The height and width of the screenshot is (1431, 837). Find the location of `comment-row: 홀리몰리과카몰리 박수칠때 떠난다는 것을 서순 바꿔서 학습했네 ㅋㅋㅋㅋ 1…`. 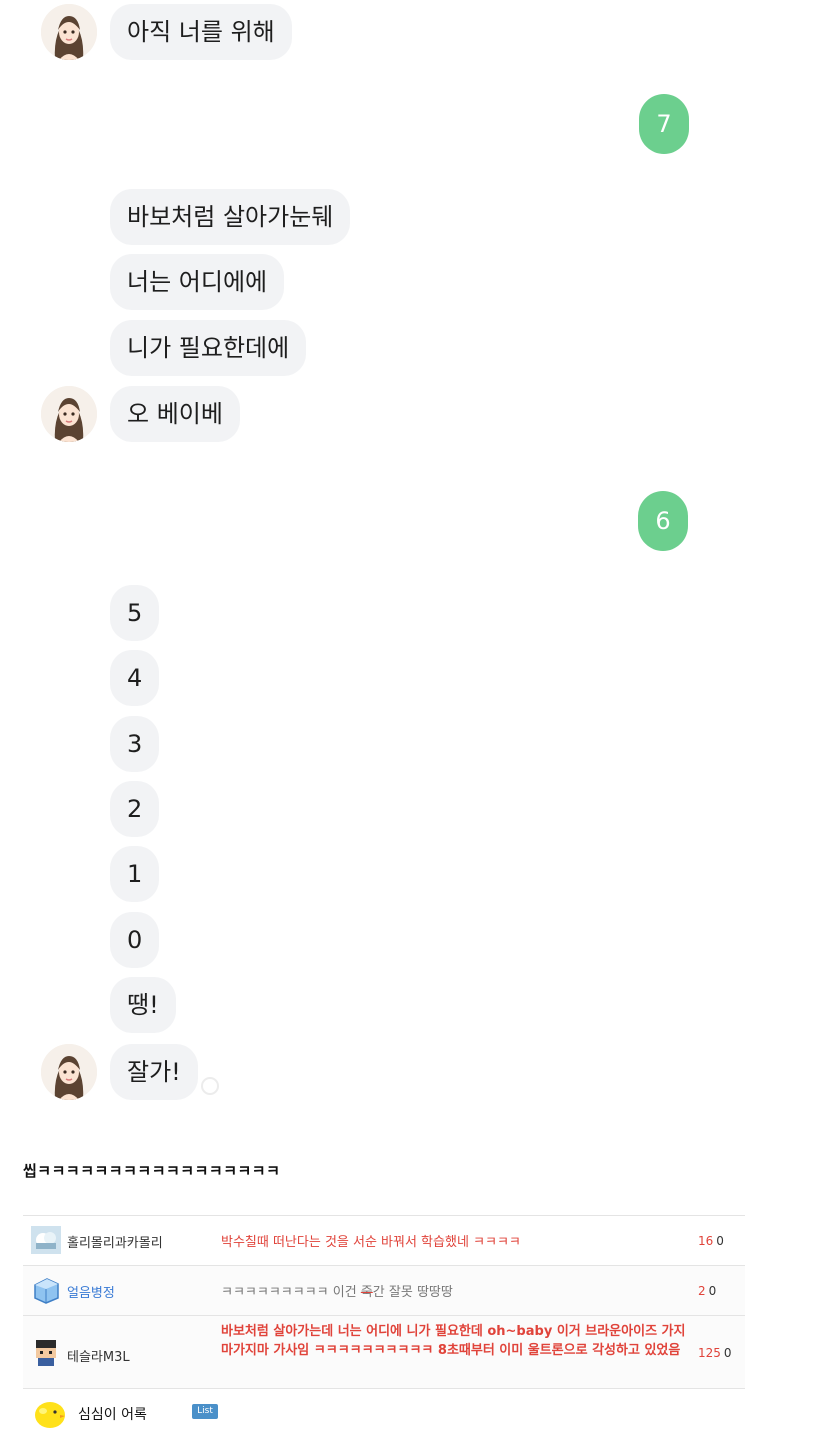

comment-row: 홀리몰리과카몰리 박수칠때 떠난다는 것을 서순 바꿔서 학습했네 ㅋㅋㅋㅋ 1… is located at coordinates (384, 1240).